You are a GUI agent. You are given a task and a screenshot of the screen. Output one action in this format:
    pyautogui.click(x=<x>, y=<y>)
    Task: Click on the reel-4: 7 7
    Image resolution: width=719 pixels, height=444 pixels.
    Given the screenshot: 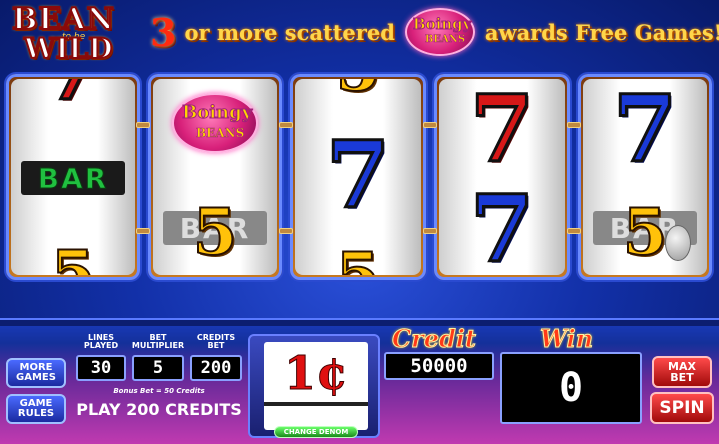 What is the action you would take?
    pyautogui.click(x=502, y=177)
    